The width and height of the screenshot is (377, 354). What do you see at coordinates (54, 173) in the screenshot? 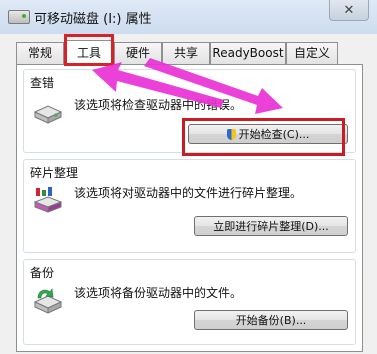
I see `group-title-defrag: 碎片整理` at bounding box center [54, 173].